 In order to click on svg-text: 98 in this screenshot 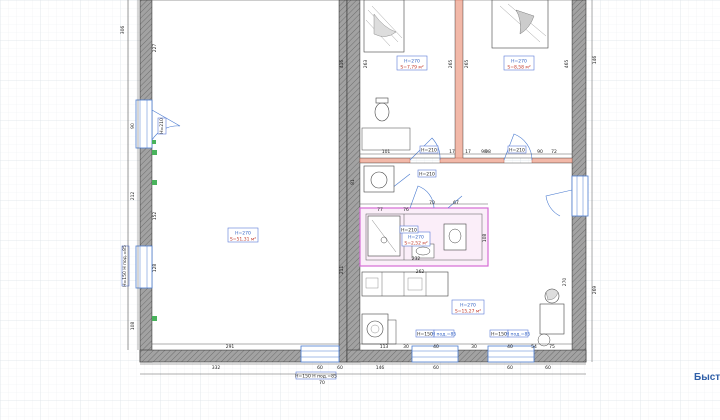, I will do `click(488, 152)`.